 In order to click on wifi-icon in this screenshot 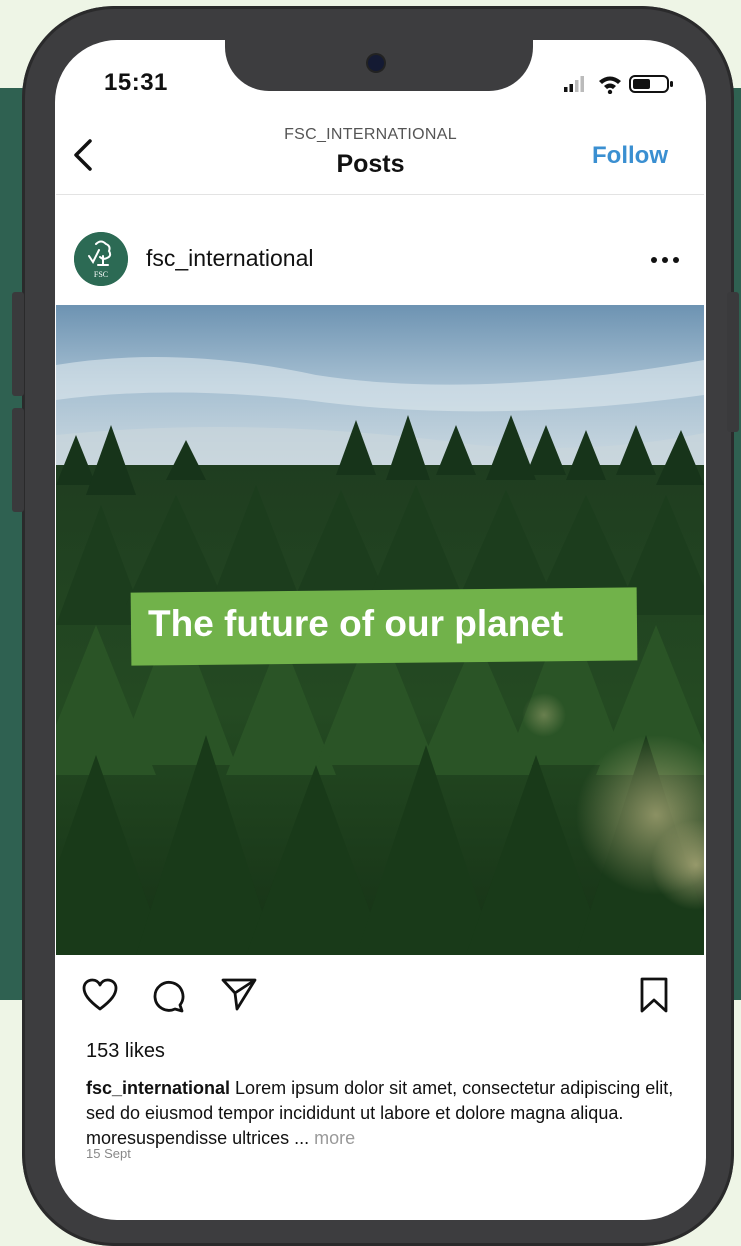, I will do `click(610, 85)`.